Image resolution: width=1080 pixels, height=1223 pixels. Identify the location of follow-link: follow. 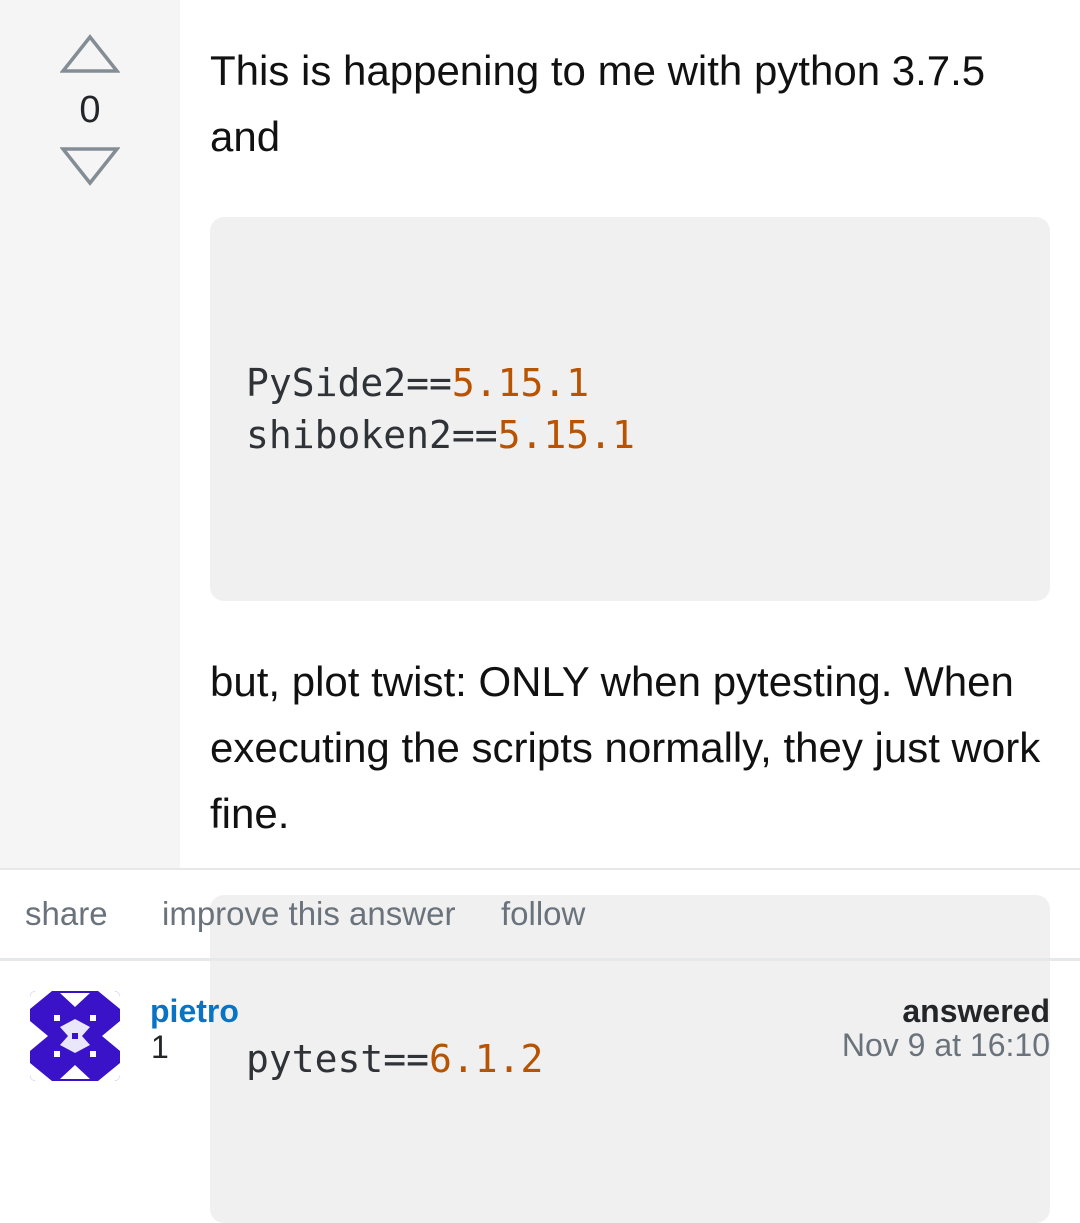
(543, 914).